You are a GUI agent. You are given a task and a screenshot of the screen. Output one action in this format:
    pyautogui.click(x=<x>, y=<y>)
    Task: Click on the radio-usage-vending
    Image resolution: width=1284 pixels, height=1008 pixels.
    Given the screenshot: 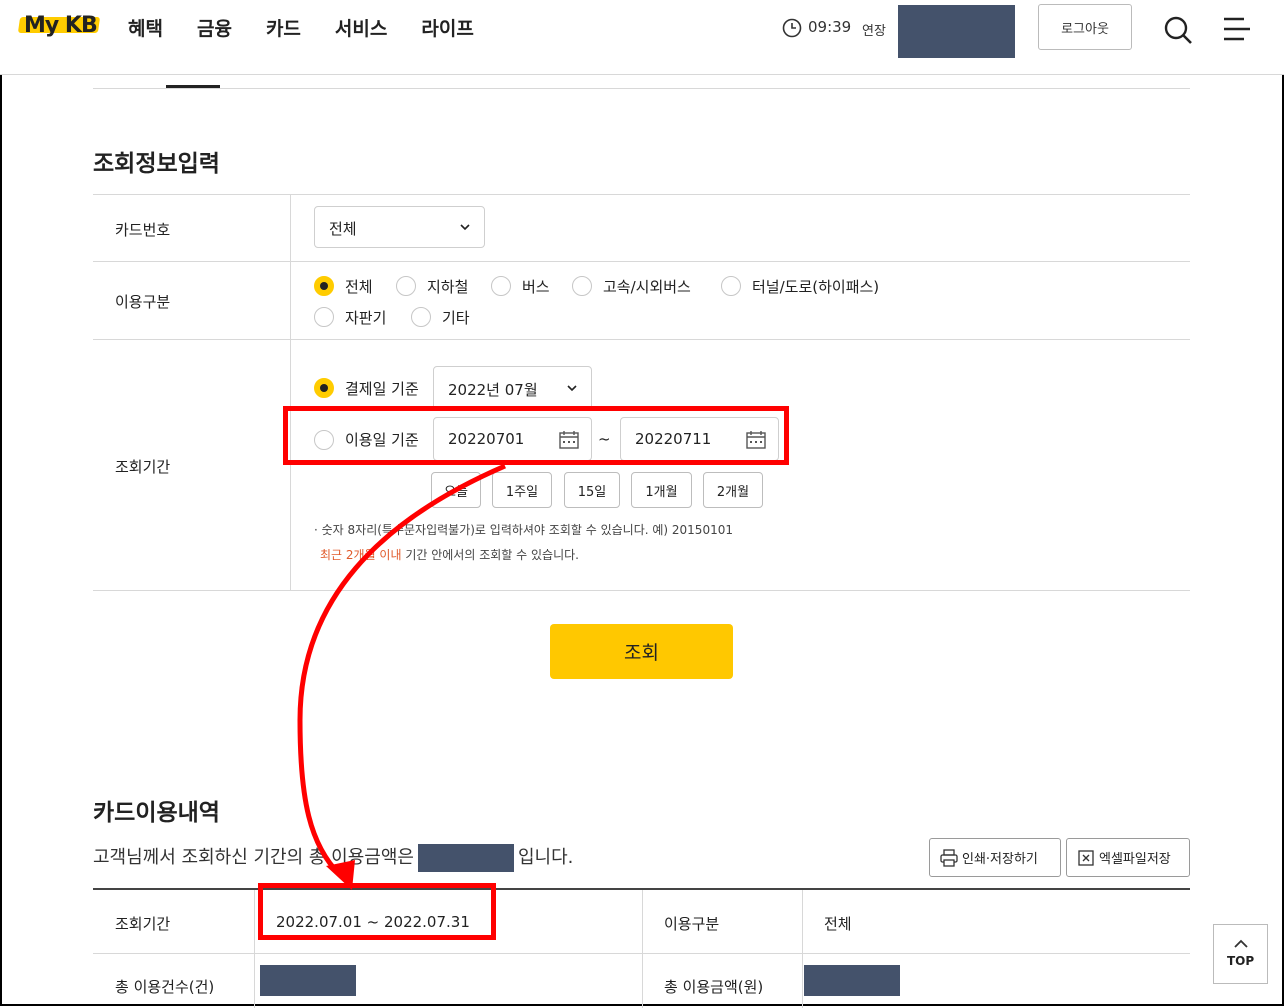 What is the action you would take?
    pyautogui.click(x=324, y=317)
    